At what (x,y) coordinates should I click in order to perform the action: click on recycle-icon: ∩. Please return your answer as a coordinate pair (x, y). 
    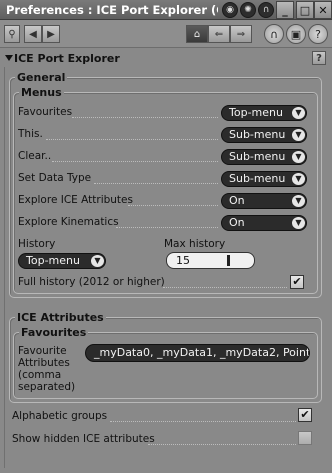
    Looking at the image, I should click on (274, 34).